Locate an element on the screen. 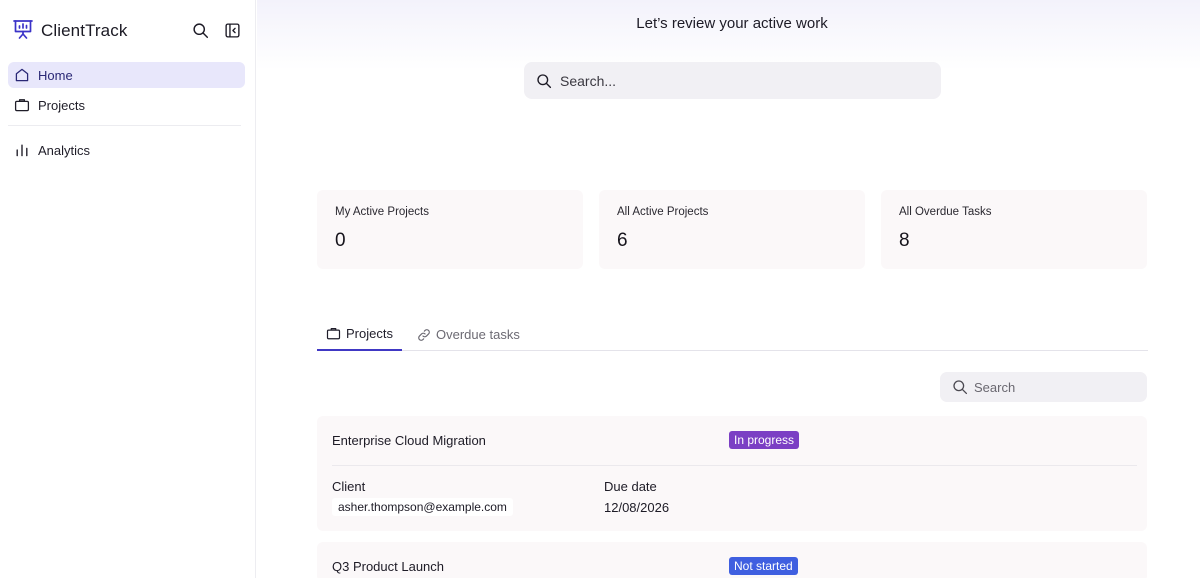 This screenshot has width=1200, height=578. nav-divider is located at coordinates (124, 125).